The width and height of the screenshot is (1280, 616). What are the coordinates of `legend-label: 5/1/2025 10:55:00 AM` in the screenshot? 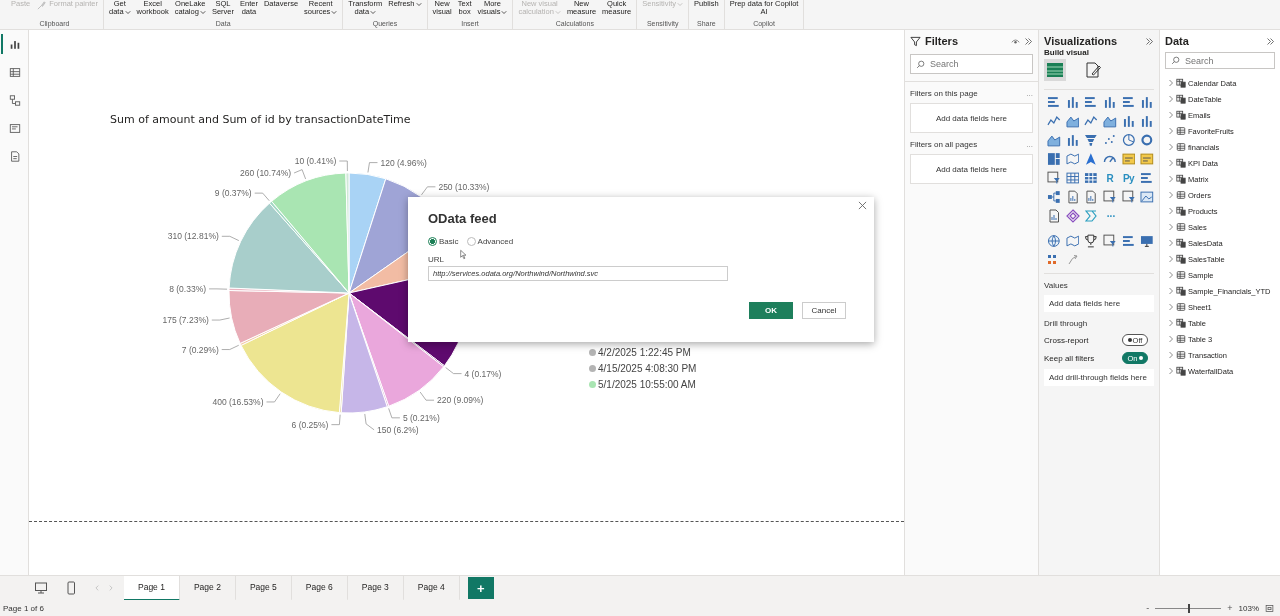 It's located at (647, 384).